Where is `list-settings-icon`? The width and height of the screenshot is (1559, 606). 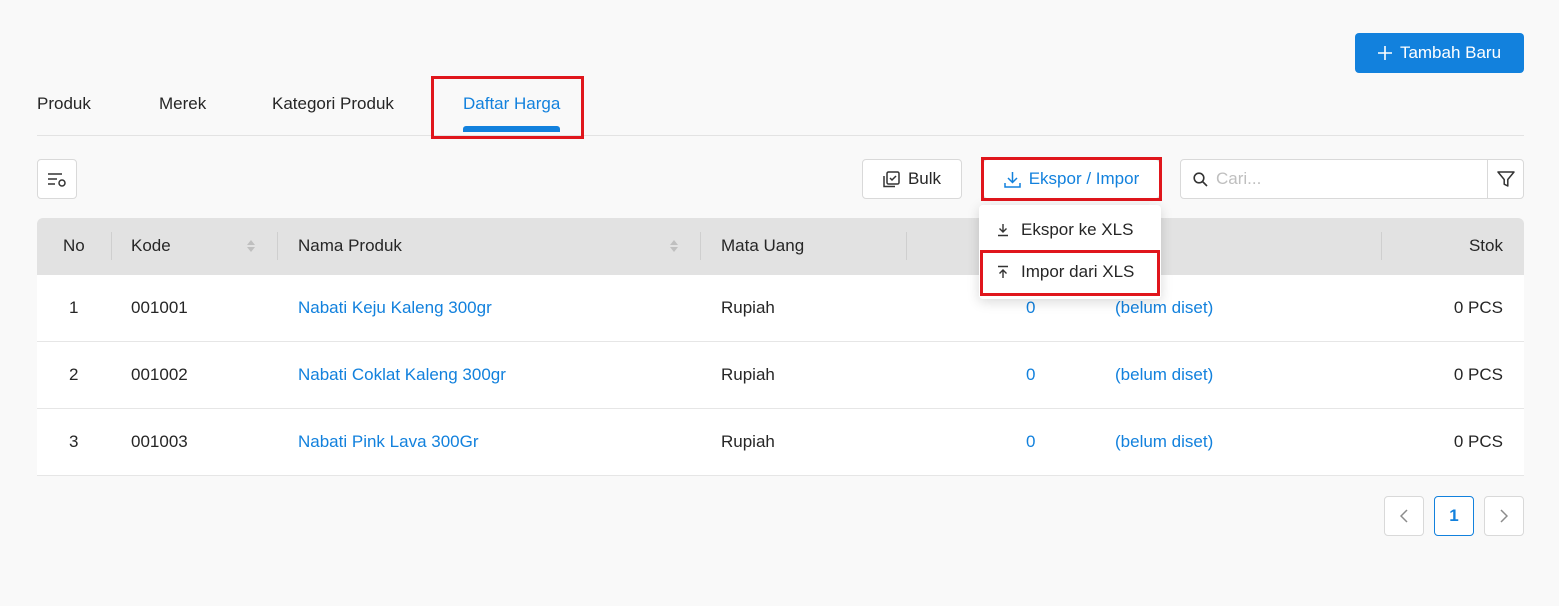
list-settings-icon is located at coordinates (57, 180).